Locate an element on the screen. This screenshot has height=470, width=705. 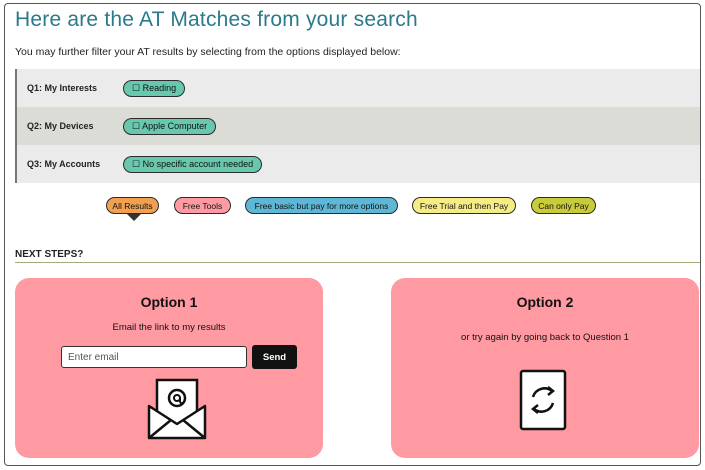
question-label: Q1: My Interests is located at coordinates (62, 88).